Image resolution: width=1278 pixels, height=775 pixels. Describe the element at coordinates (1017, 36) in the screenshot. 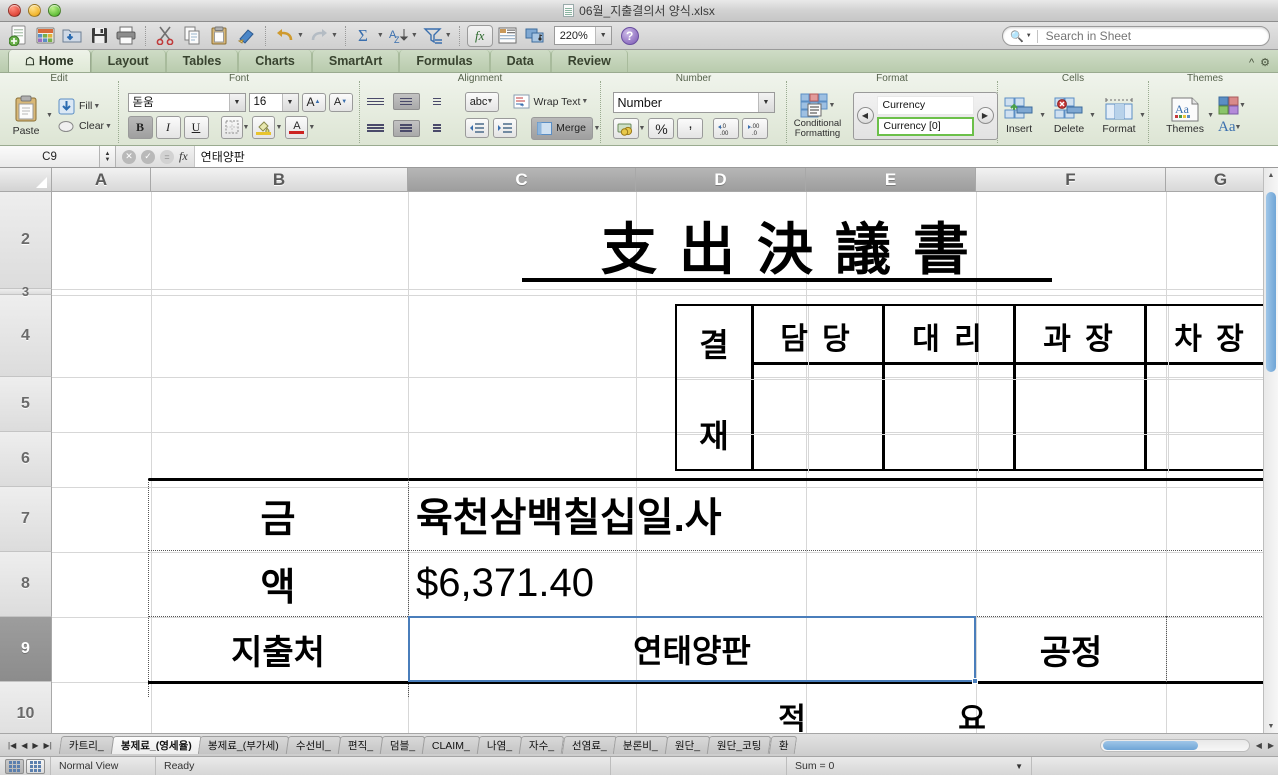

I see `search-icon: 🔍` at that location.